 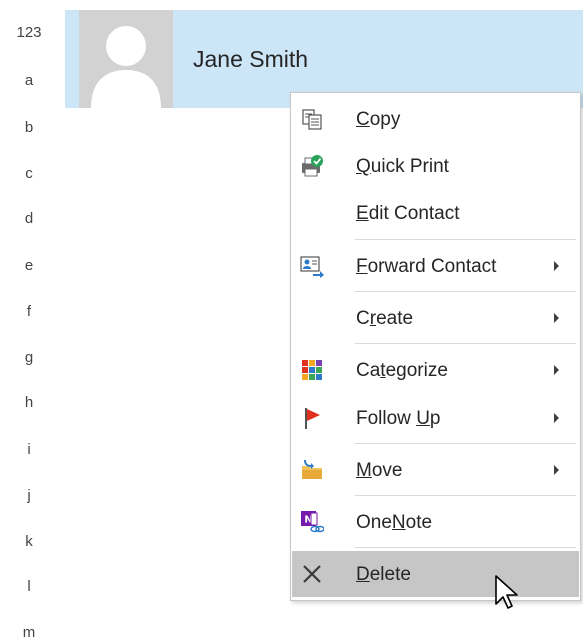 What do you see at coordinates (29, 542) in the screenshot?
I see `index-item-k: k` at bounding box center [29, 542].